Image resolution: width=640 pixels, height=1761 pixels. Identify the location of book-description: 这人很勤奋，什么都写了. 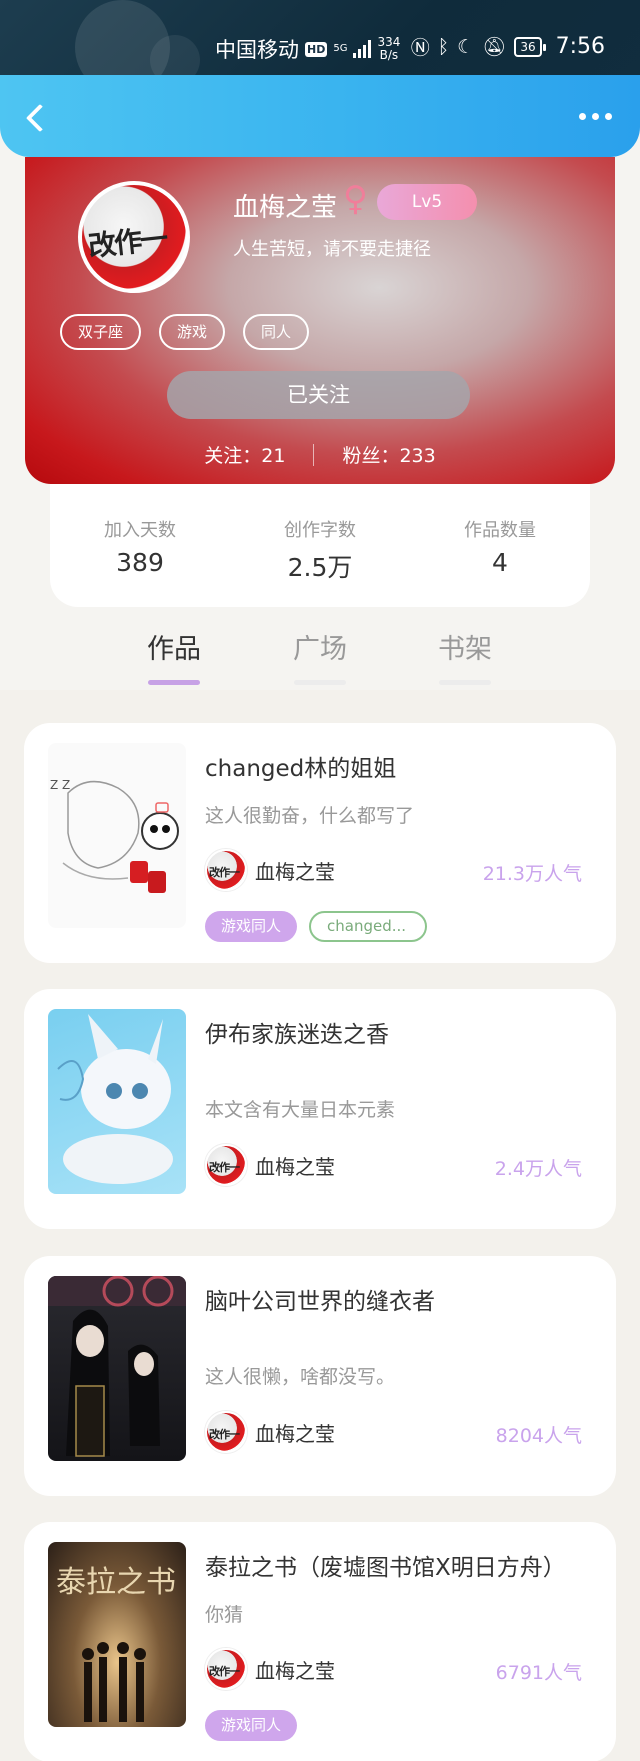
(310, 816).